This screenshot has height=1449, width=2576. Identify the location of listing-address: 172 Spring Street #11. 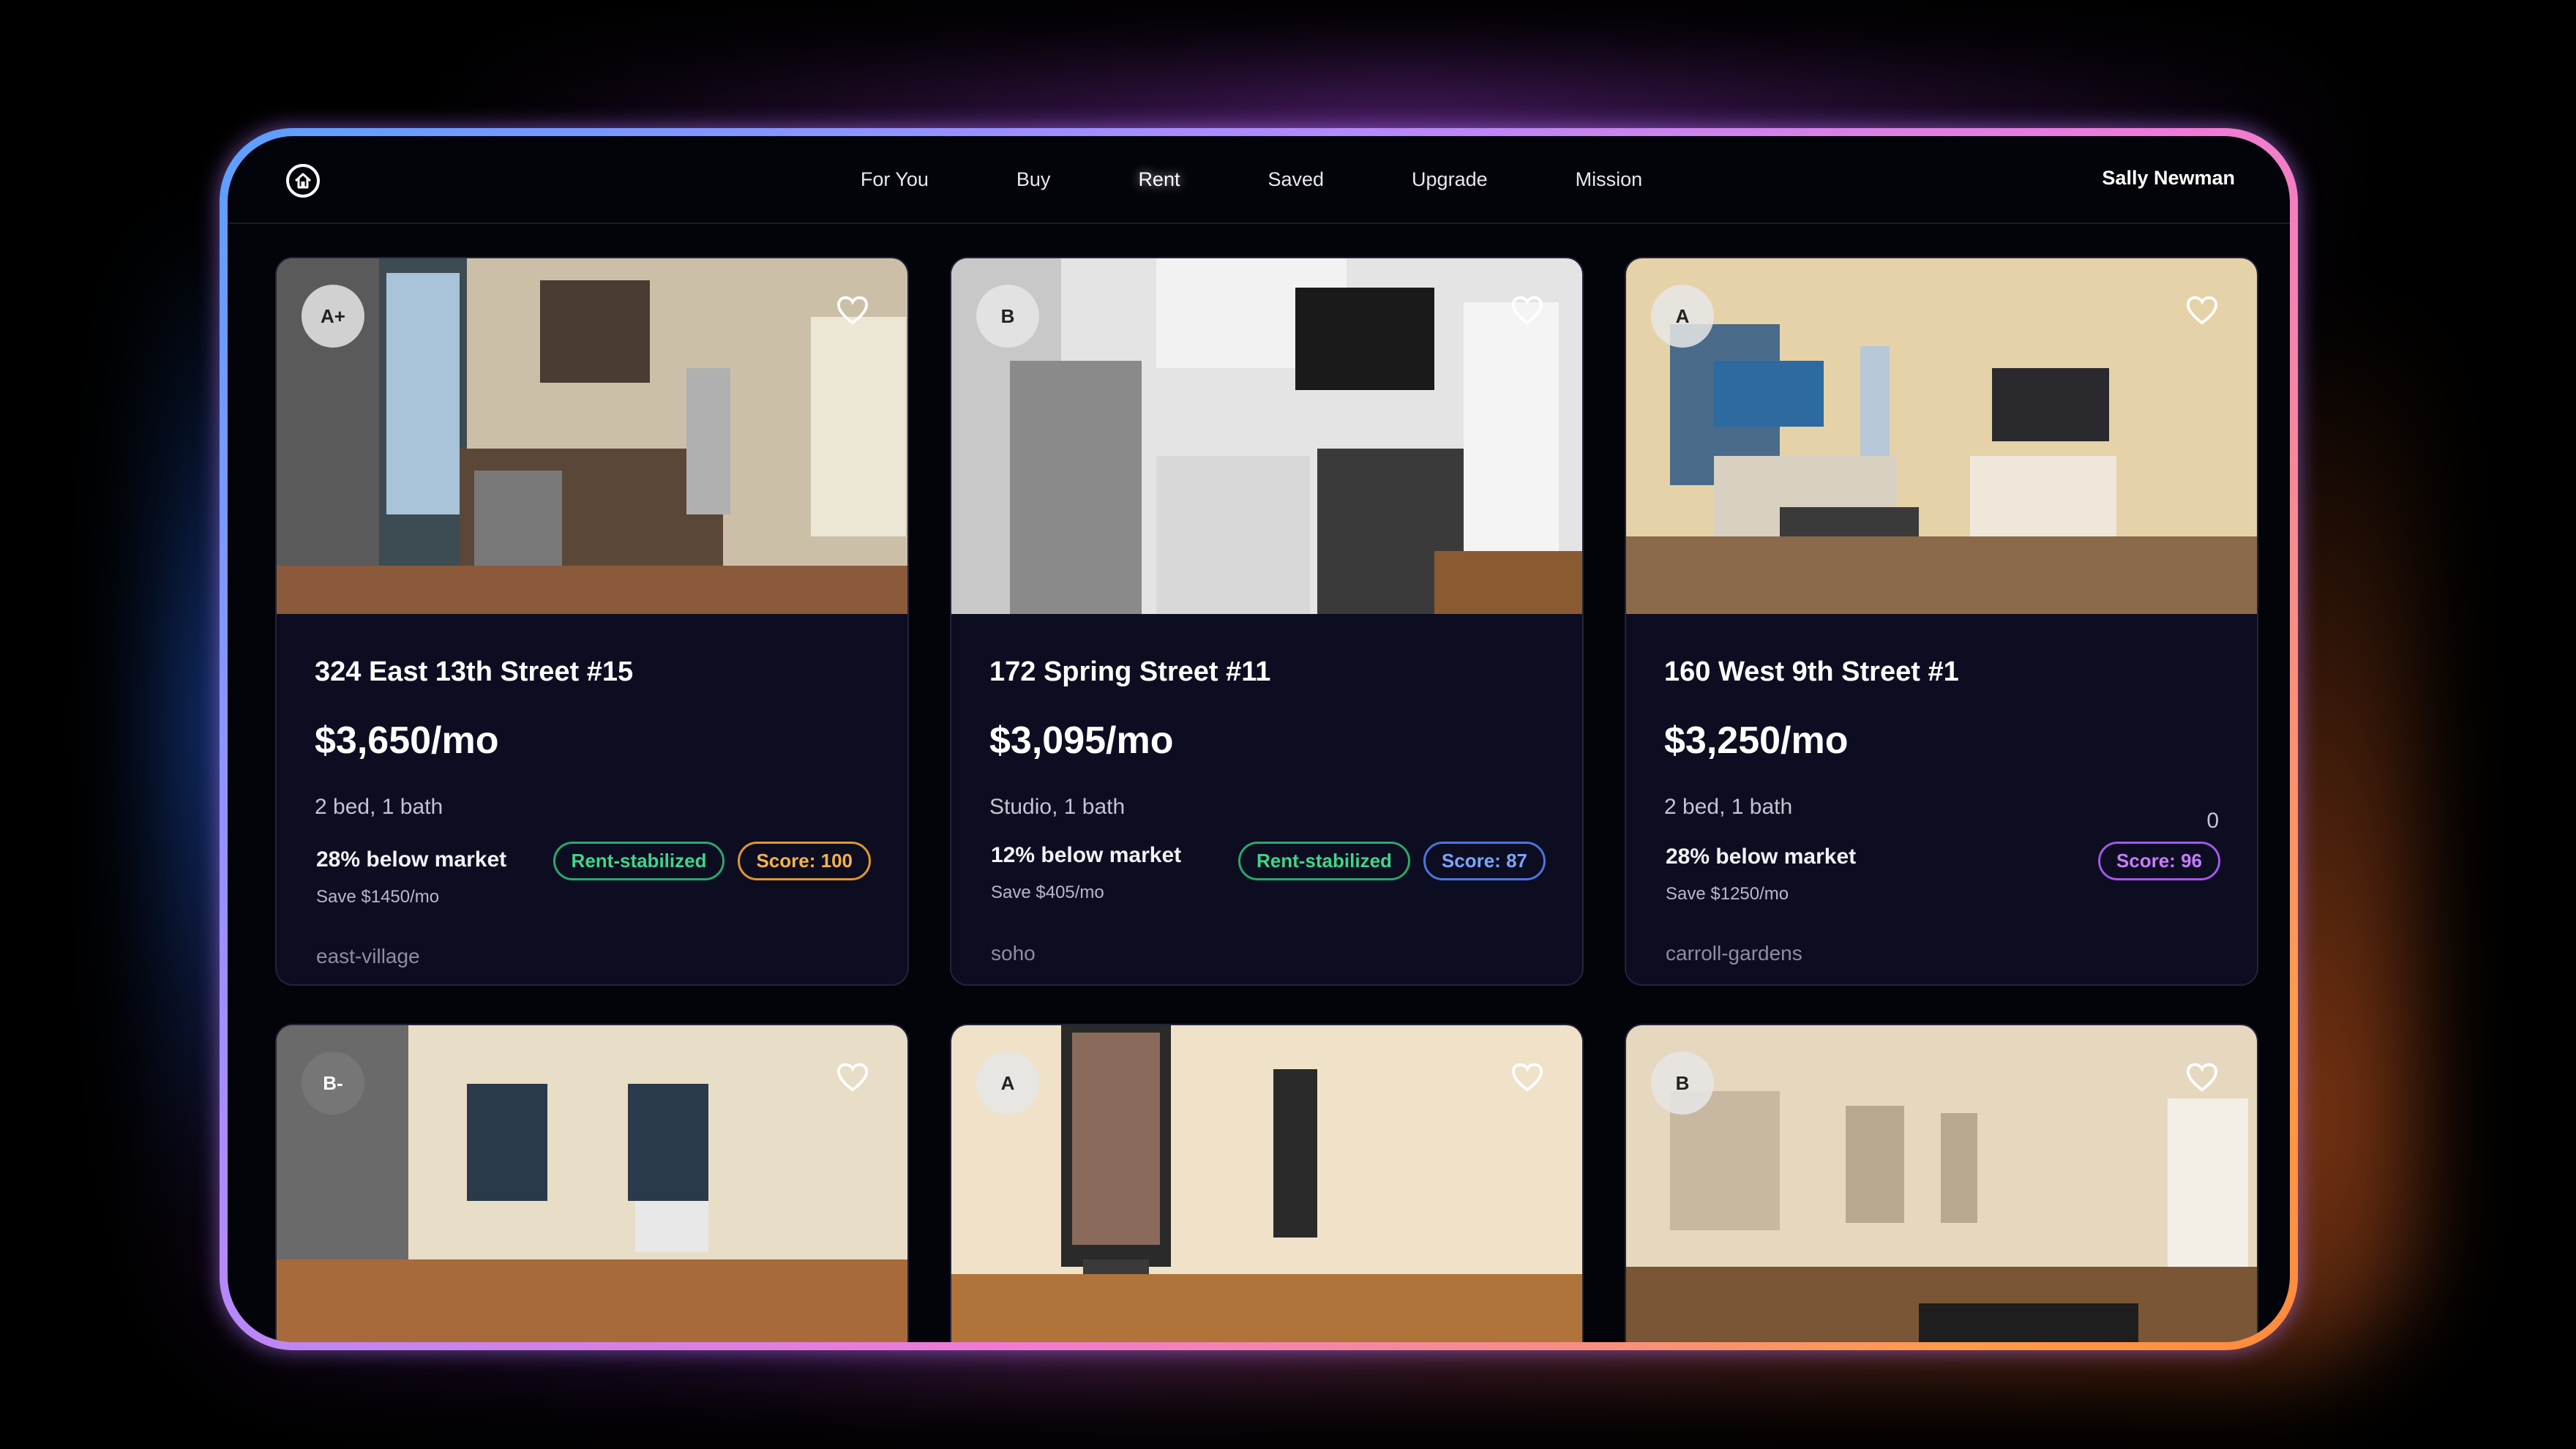
(1267, 672).